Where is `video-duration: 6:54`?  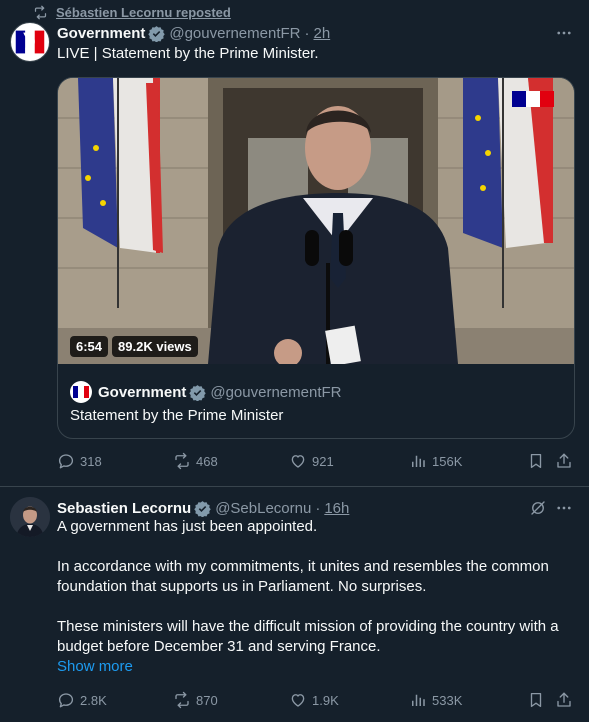 video-duration: 6:54 is located at coordinates (89, 346).